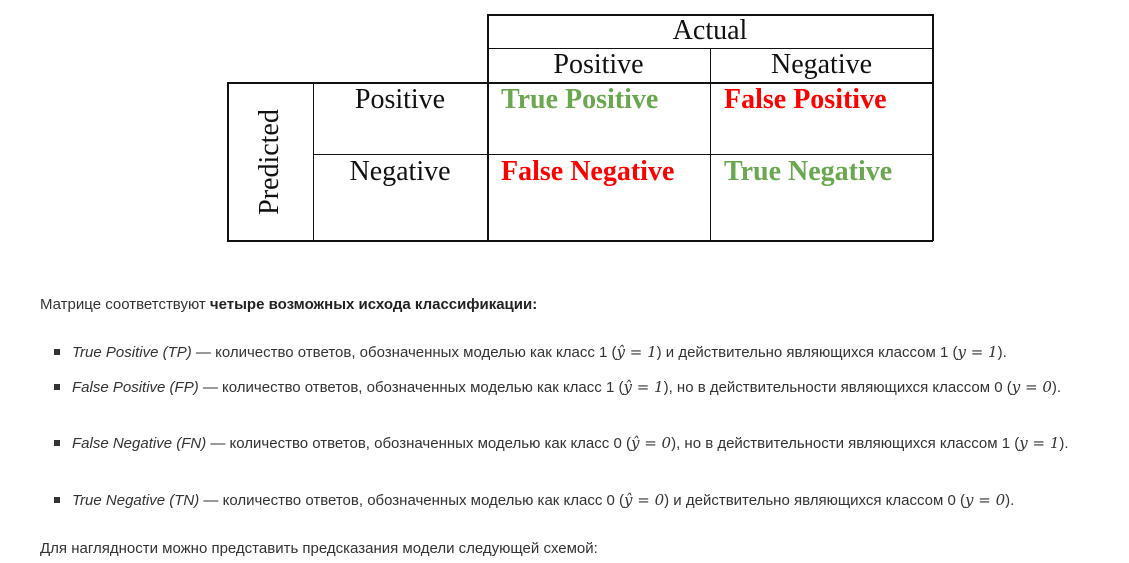  I want to click on item-text: ) и действительно являющихся классом 0 (, so click(814, 500).